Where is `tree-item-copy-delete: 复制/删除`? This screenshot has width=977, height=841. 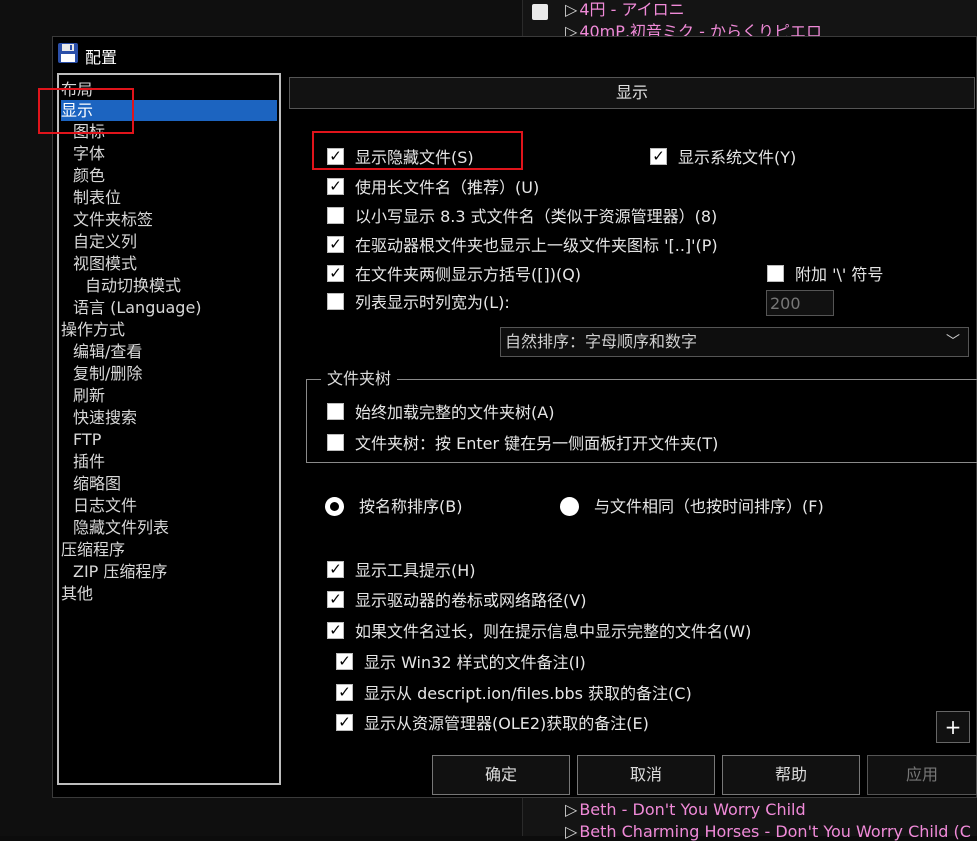
tree-item-copy-delete: 复制/删除 is located at coordinates (107, 373).